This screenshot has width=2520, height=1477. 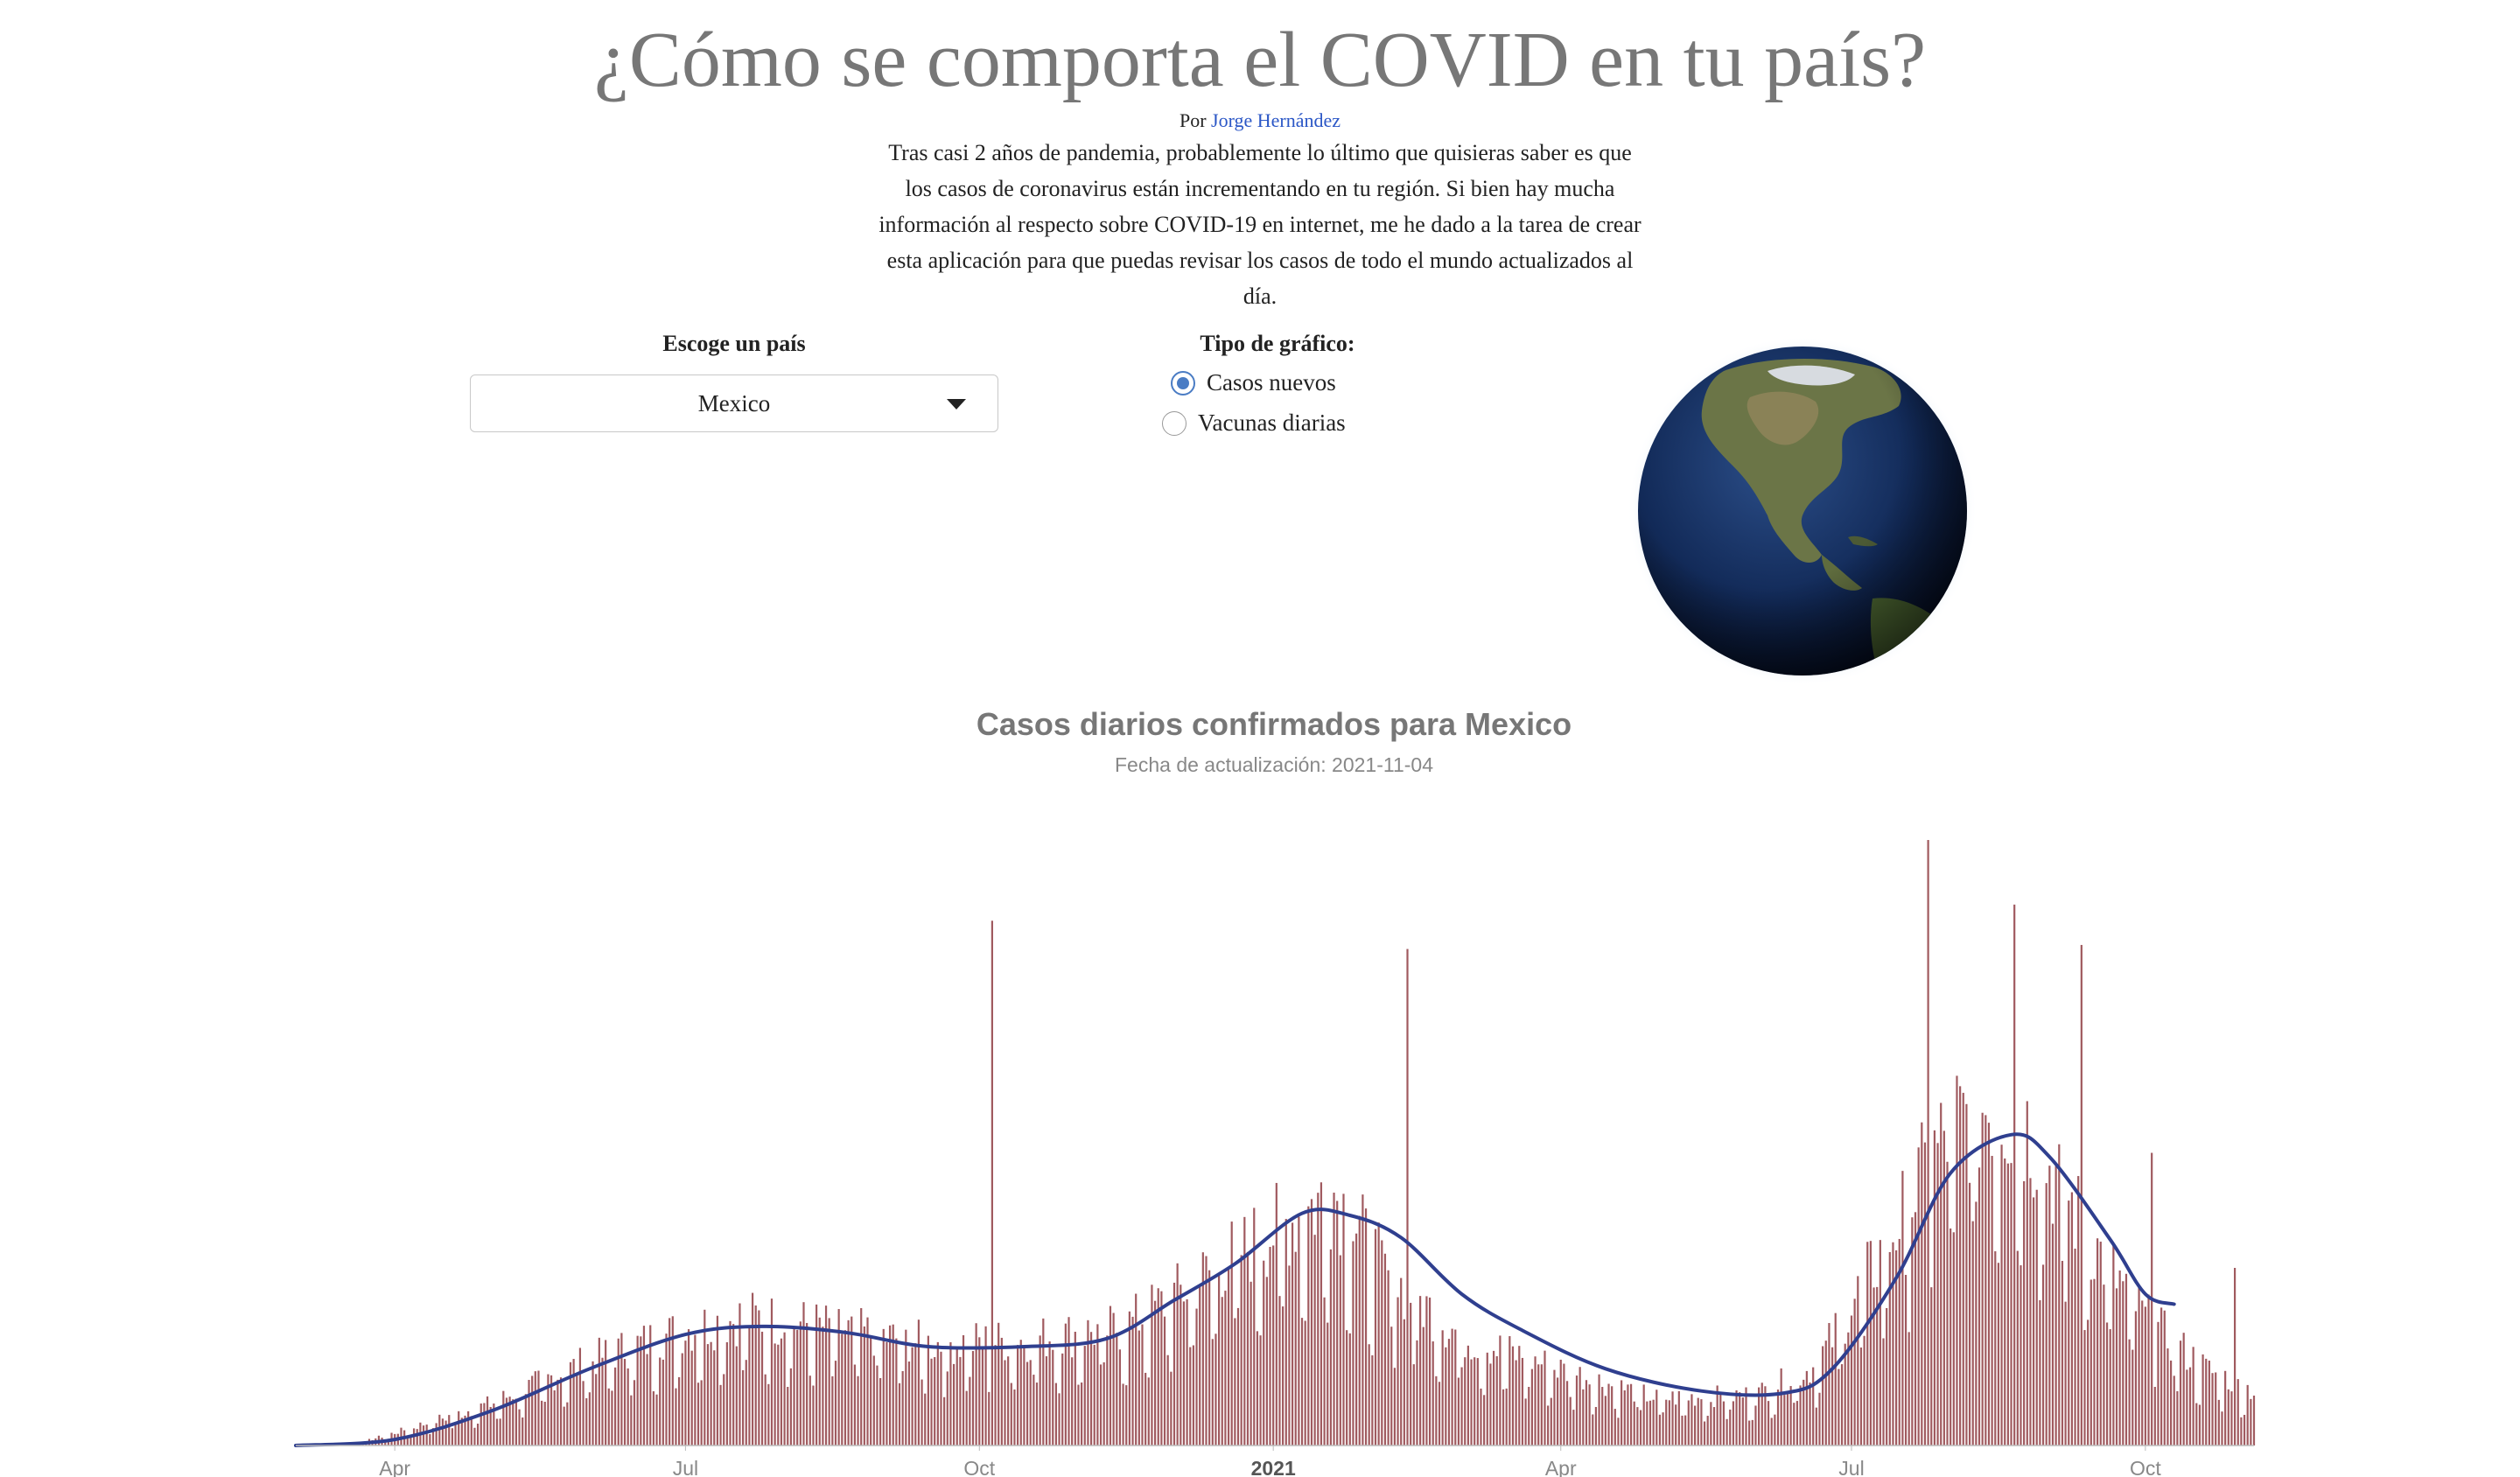 I want to click on chart-subtitle: Fecha de actualización: 2021-11-04, so click(x=1274, y=764).